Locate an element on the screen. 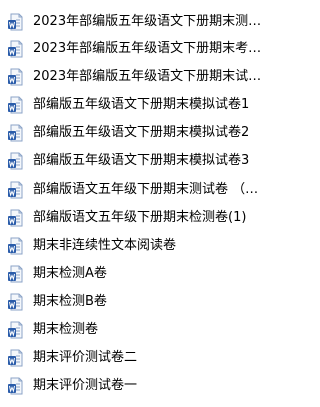 Image resolution: width=320 pixels, height=407 pixels. file-item: 期末检测卷 is located at coordinates (136, 330).